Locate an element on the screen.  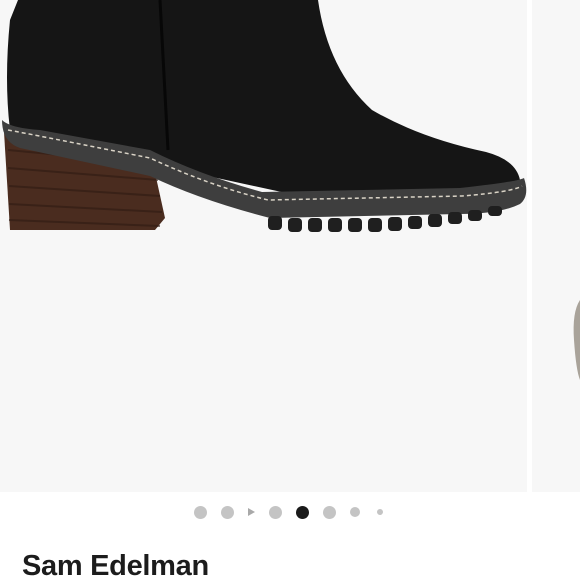
carousel-pagination is located at coordinates (290, 512).